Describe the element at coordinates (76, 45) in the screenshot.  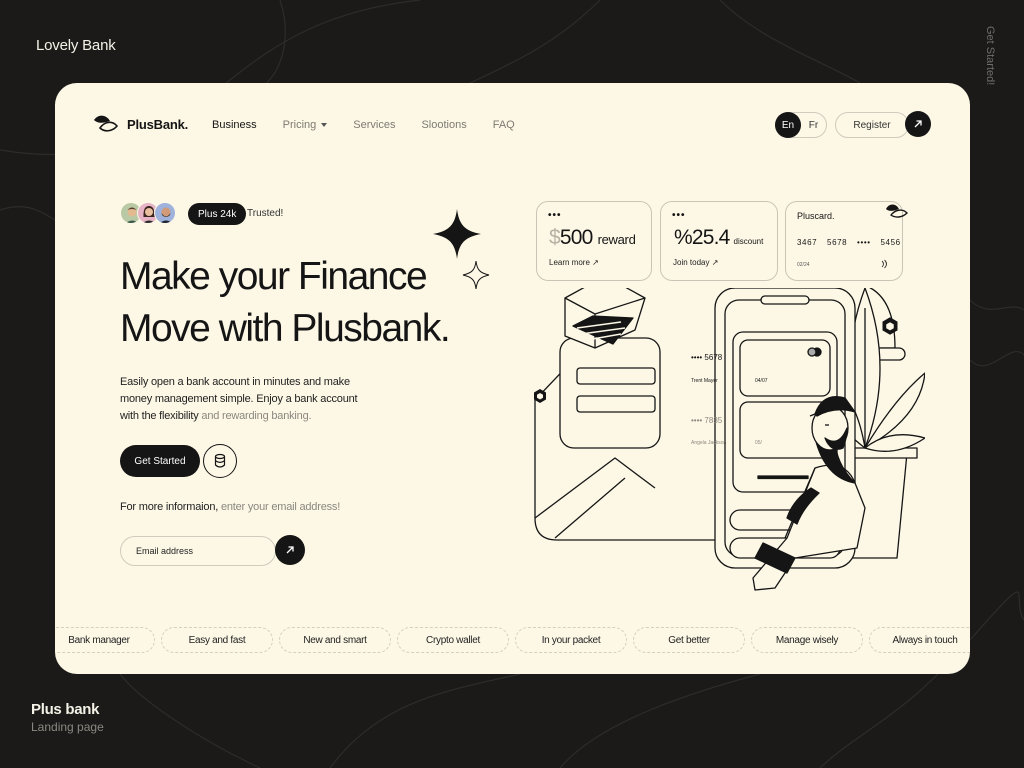
I see `top-brand: Lovely Bank` at that location.